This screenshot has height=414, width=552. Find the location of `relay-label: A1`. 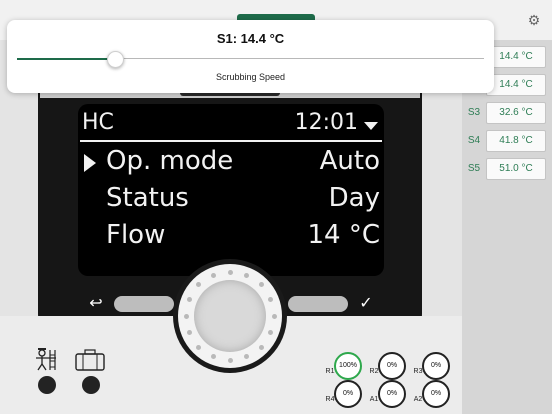

relay-label: A1 is located at coordinates (374, 399).